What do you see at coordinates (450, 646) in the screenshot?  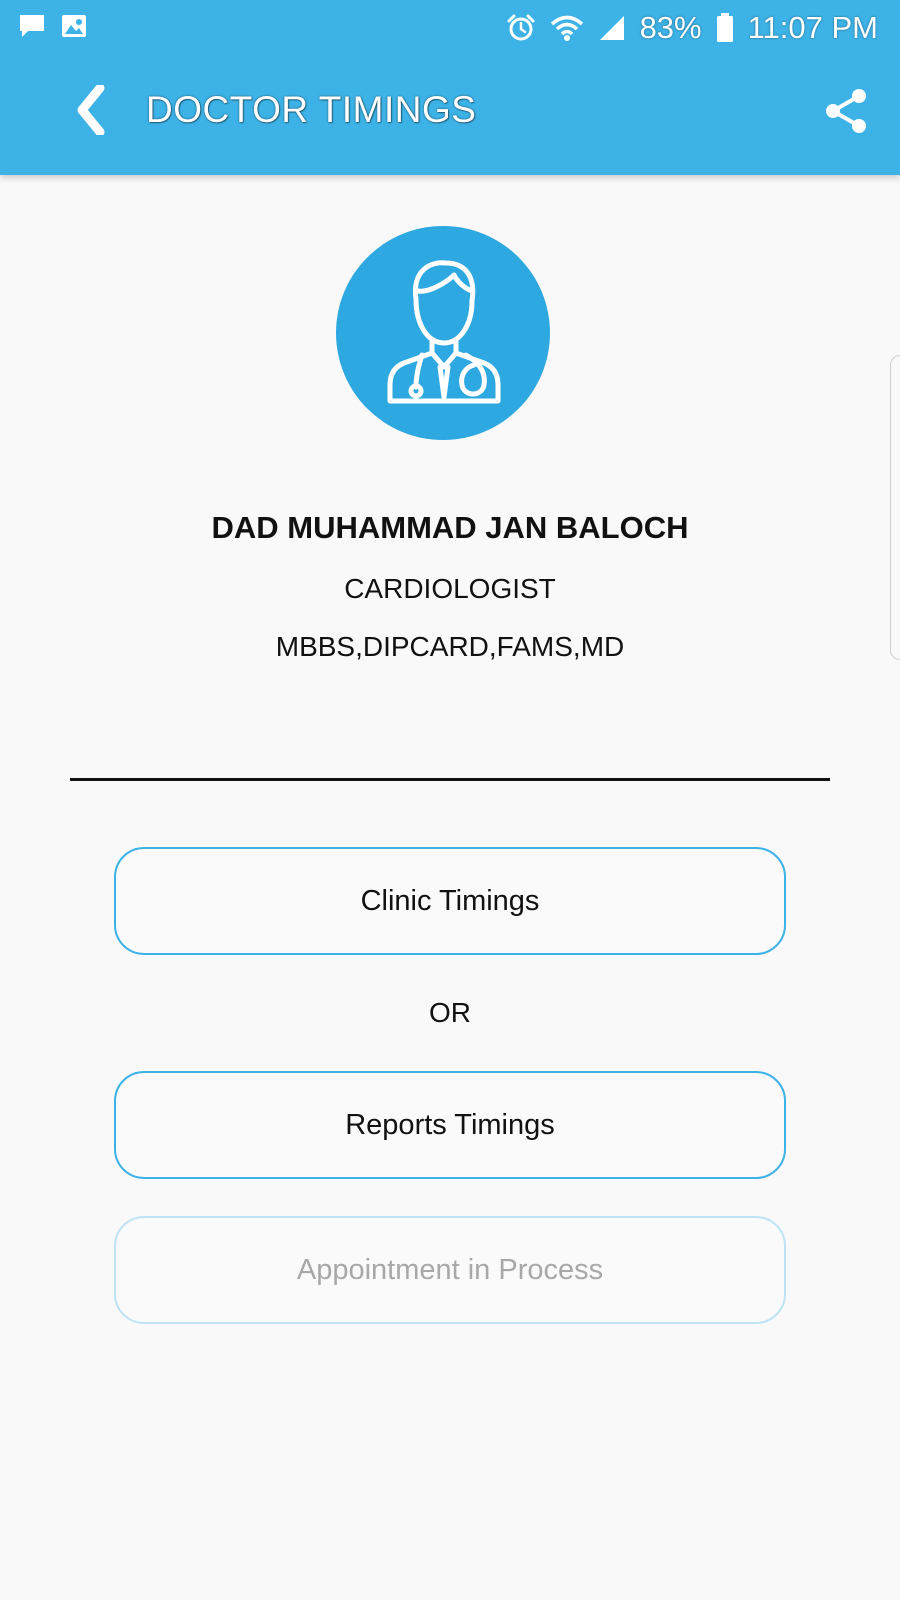 I see `doctor-qualifications: MBBS,DIPCARD,FAMS,MD` at bounding box center [450, 646].